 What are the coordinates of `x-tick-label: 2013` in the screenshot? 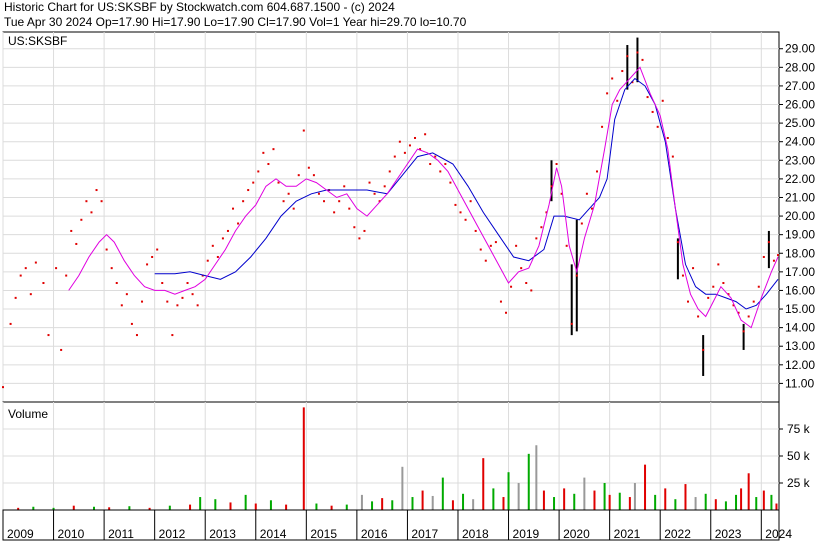 It's located at (222, 534).